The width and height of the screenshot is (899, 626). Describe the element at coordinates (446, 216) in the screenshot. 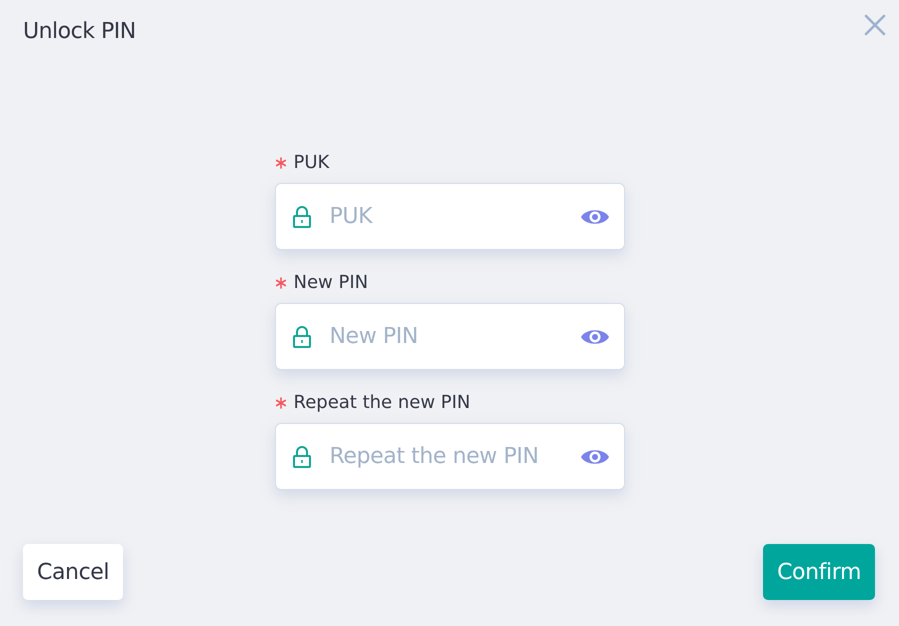

I see `input-text: PUK` at that location.